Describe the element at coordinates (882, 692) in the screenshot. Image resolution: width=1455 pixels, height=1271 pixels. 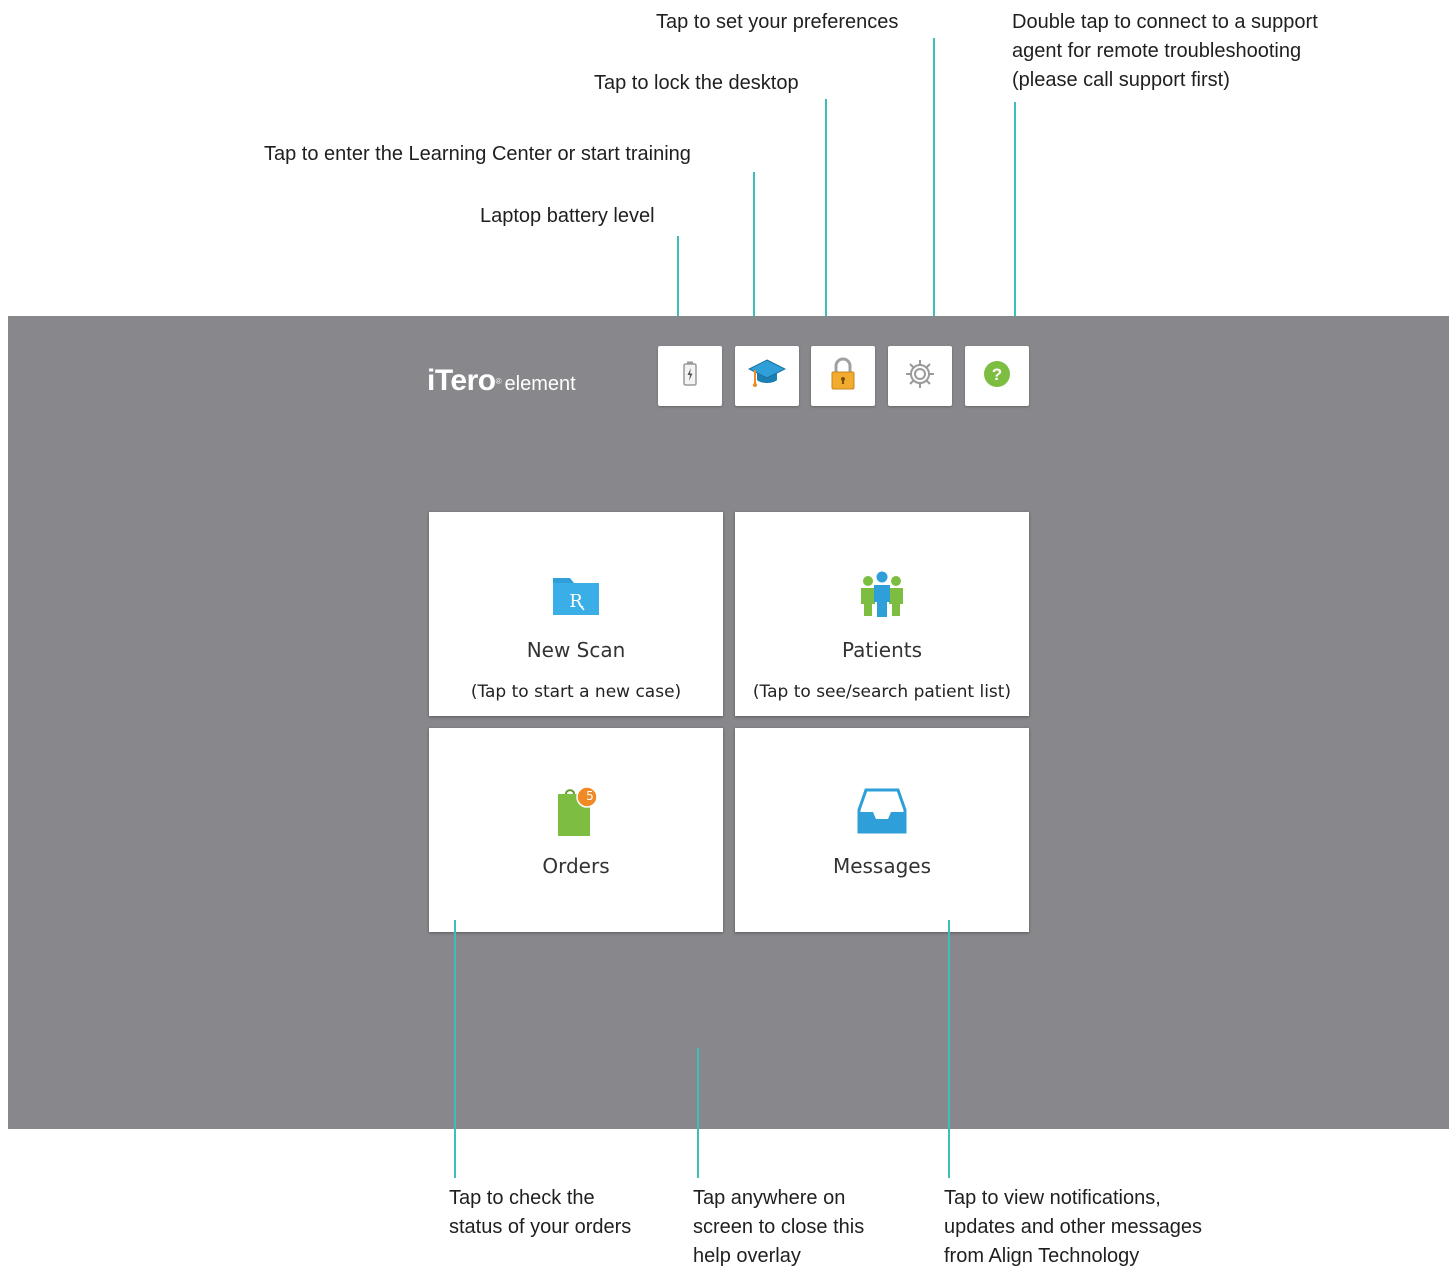
I see `patients-subtitle: (Tap to see/search patient list)` at that location.